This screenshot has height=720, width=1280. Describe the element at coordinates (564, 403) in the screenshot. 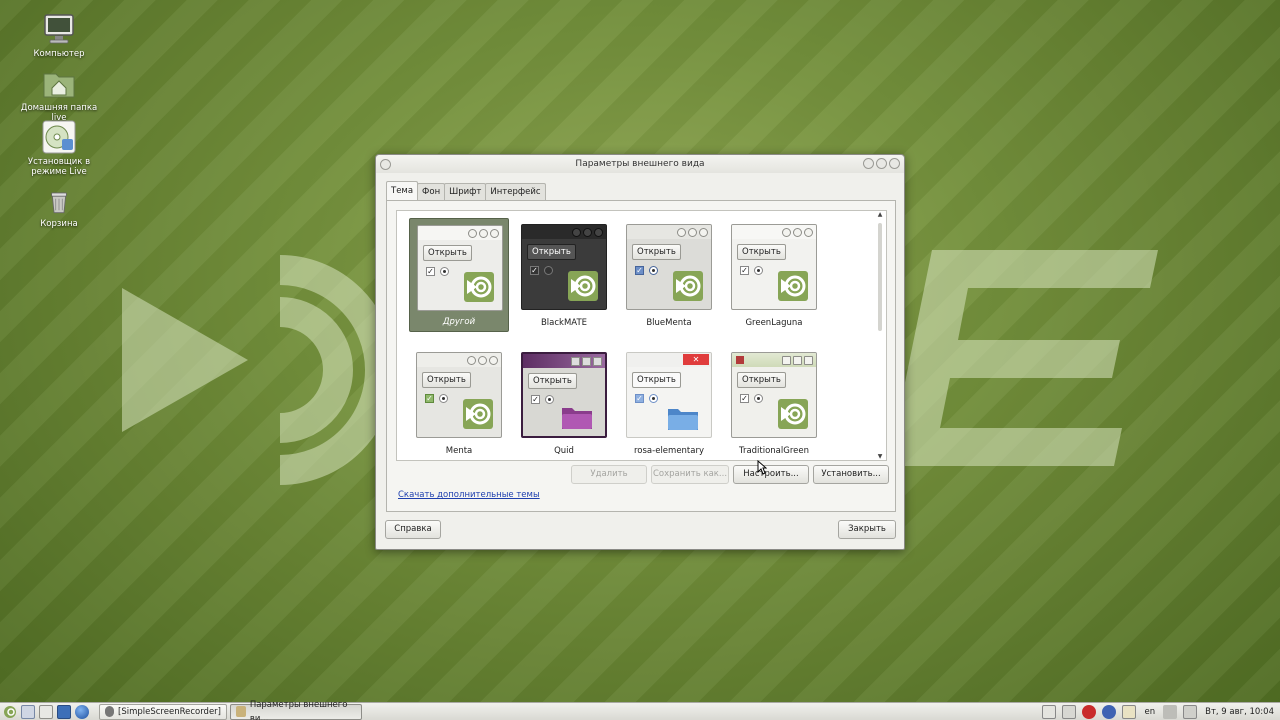

I see `theme-item-quid: Открыть ✓ Quid` at that location.